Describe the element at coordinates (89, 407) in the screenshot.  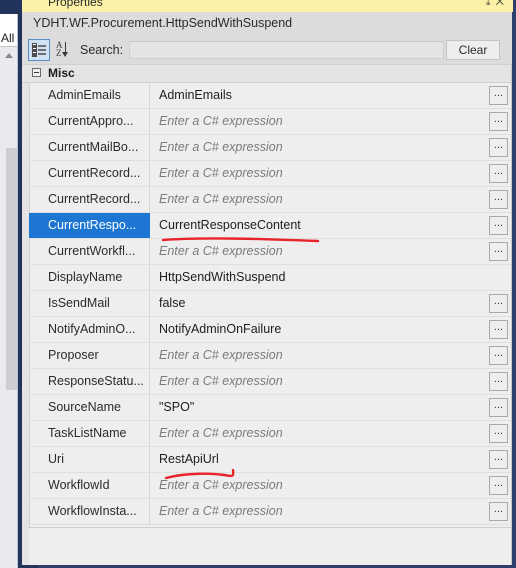
I see `property-name: SourceName` at that location.